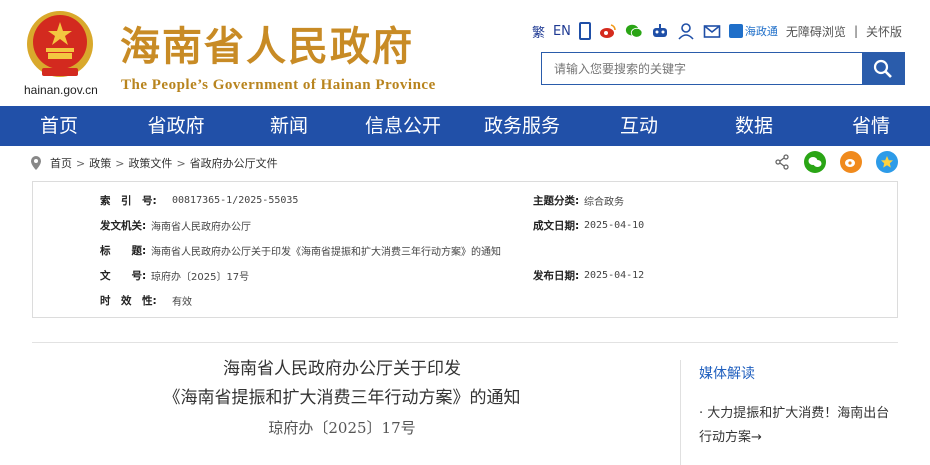 The height and width of the screenshot is (465, 930). I want to click on meta-row: 标 题: 海南省人民政府办公厅关于印发《海南省提振和扩大消费三年行动方案》的通知, so click(465, 250).